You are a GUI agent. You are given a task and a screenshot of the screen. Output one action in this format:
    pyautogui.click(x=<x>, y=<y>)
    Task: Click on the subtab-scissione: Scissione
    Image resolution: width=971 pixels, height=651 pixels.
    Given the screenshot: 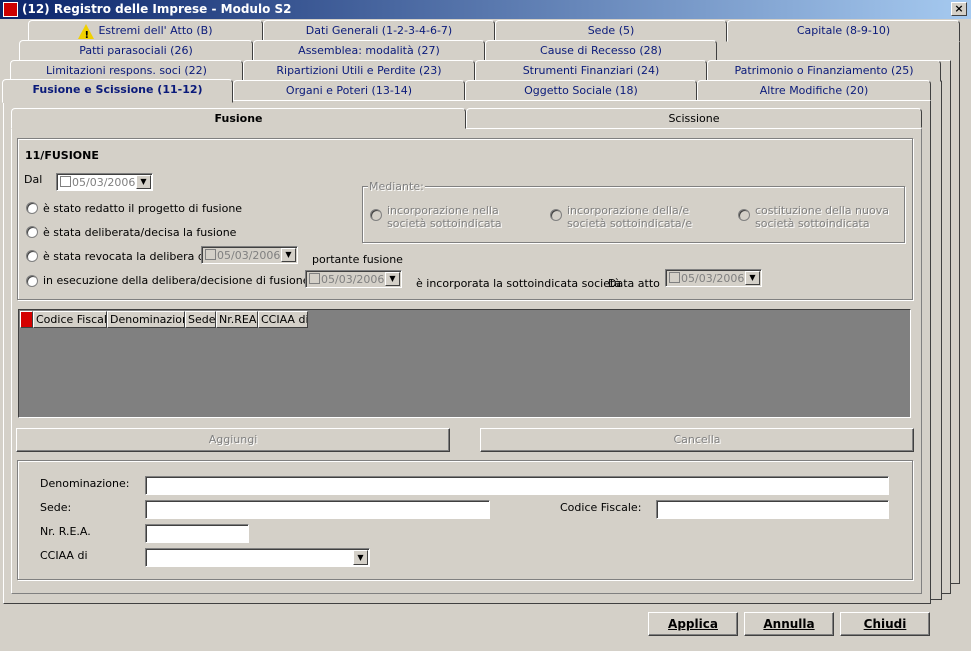 What is the action you would take?
    pyautogui.click(x=694, y=118)
    